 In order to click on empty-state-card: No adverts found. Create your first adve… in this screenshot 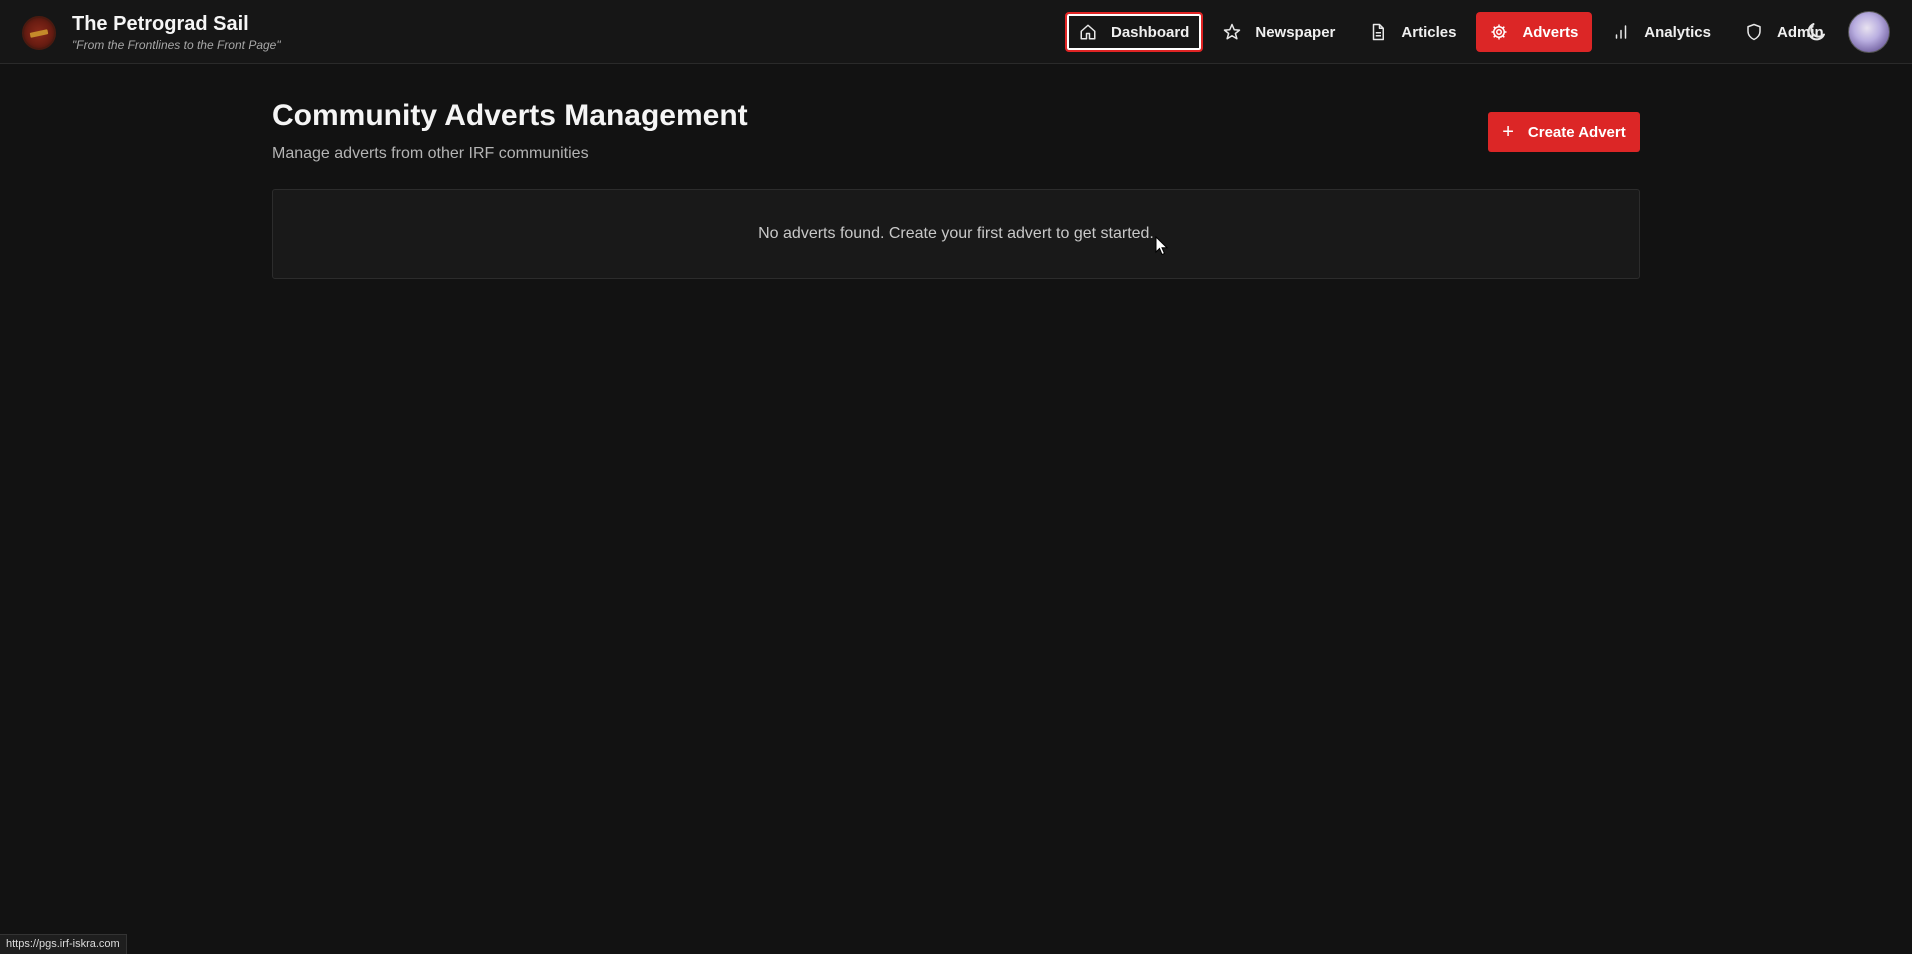, I will do `click(956, 234)`.